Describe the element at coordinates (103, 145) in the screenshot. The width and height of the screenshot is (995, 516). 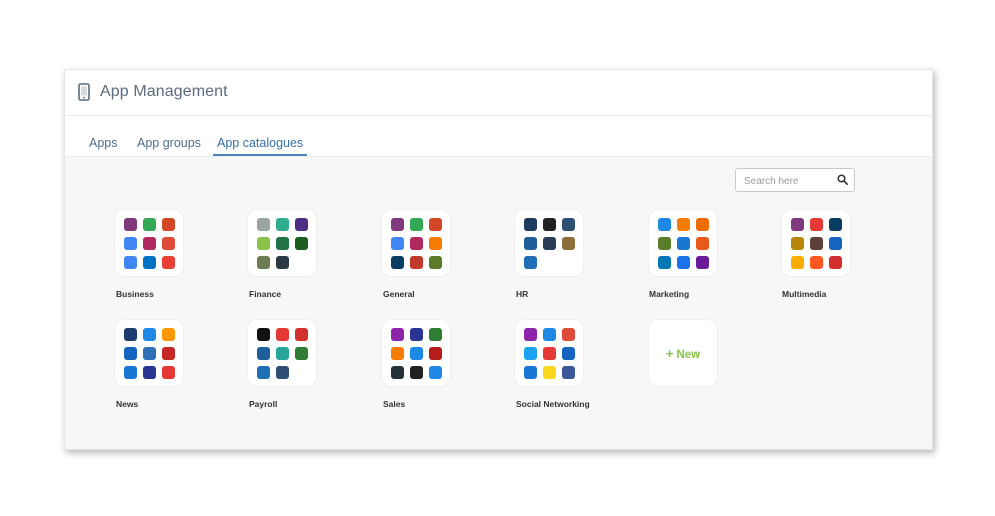
I see `tab-apps: Apps` at that location.